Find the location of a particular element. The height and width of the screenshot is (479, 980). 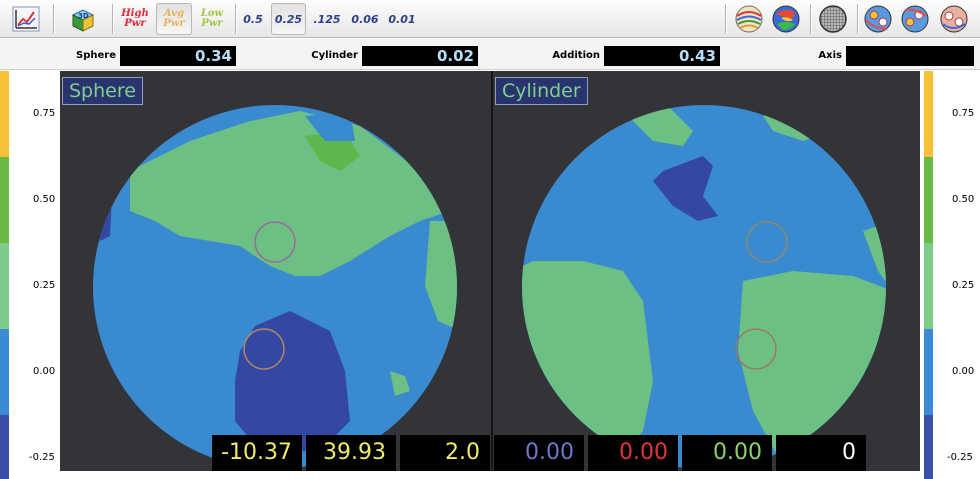

3d-cube-icon: 3D is located at coordinates (83, 20).